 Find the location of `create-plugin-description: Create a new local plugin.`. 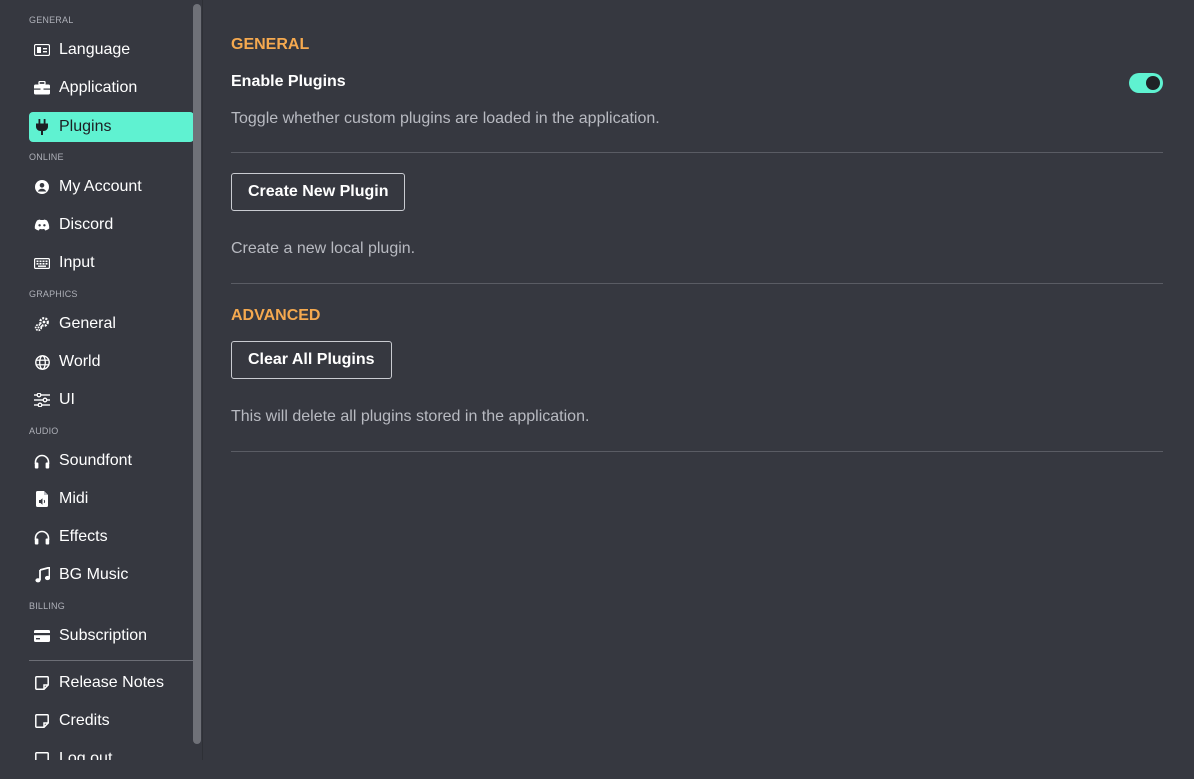

create-plugin-description: Create a new local plugin. is located at coordinates (323, 248).